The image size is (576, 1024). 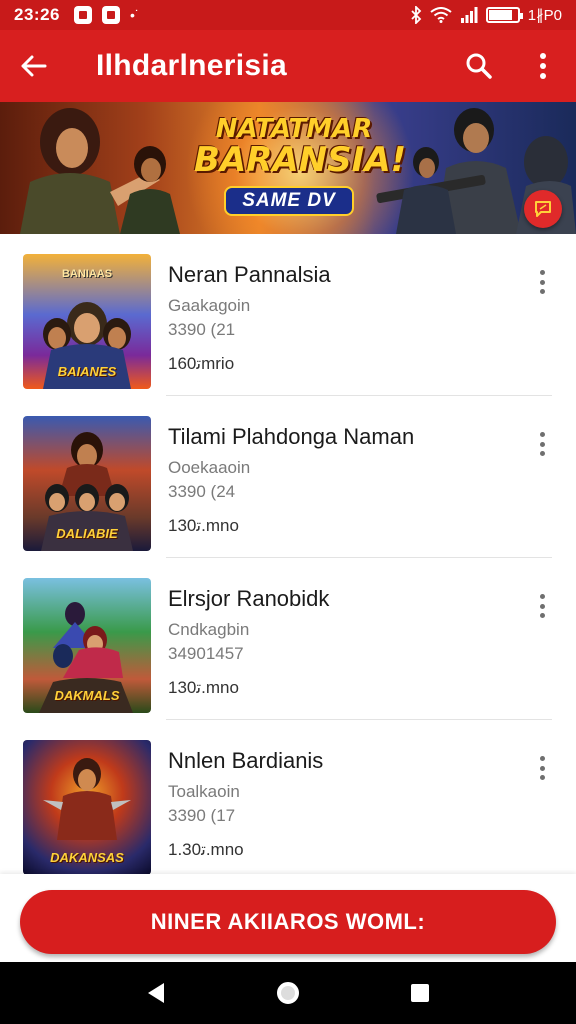 I want to click on banner-title: NATATMAR BARANSIA!, so click(x=300, y=147).